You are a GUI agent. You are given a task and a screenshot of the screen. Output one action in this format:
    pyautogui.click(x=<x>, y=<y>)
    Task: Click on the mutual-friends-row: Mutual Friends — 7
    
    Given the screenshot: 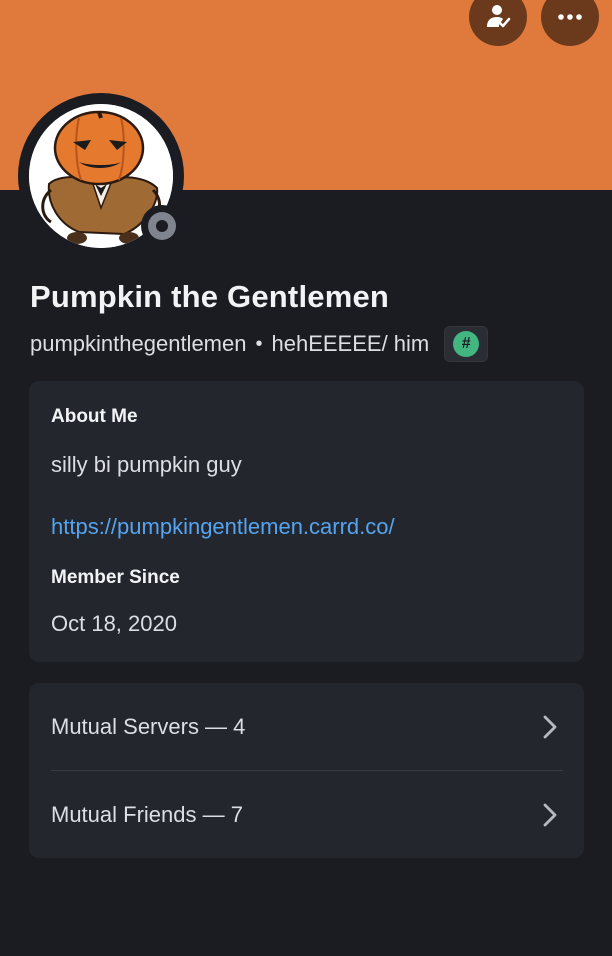 What is the action you would take?
    pyautogui.click(x=306, y=814)
    